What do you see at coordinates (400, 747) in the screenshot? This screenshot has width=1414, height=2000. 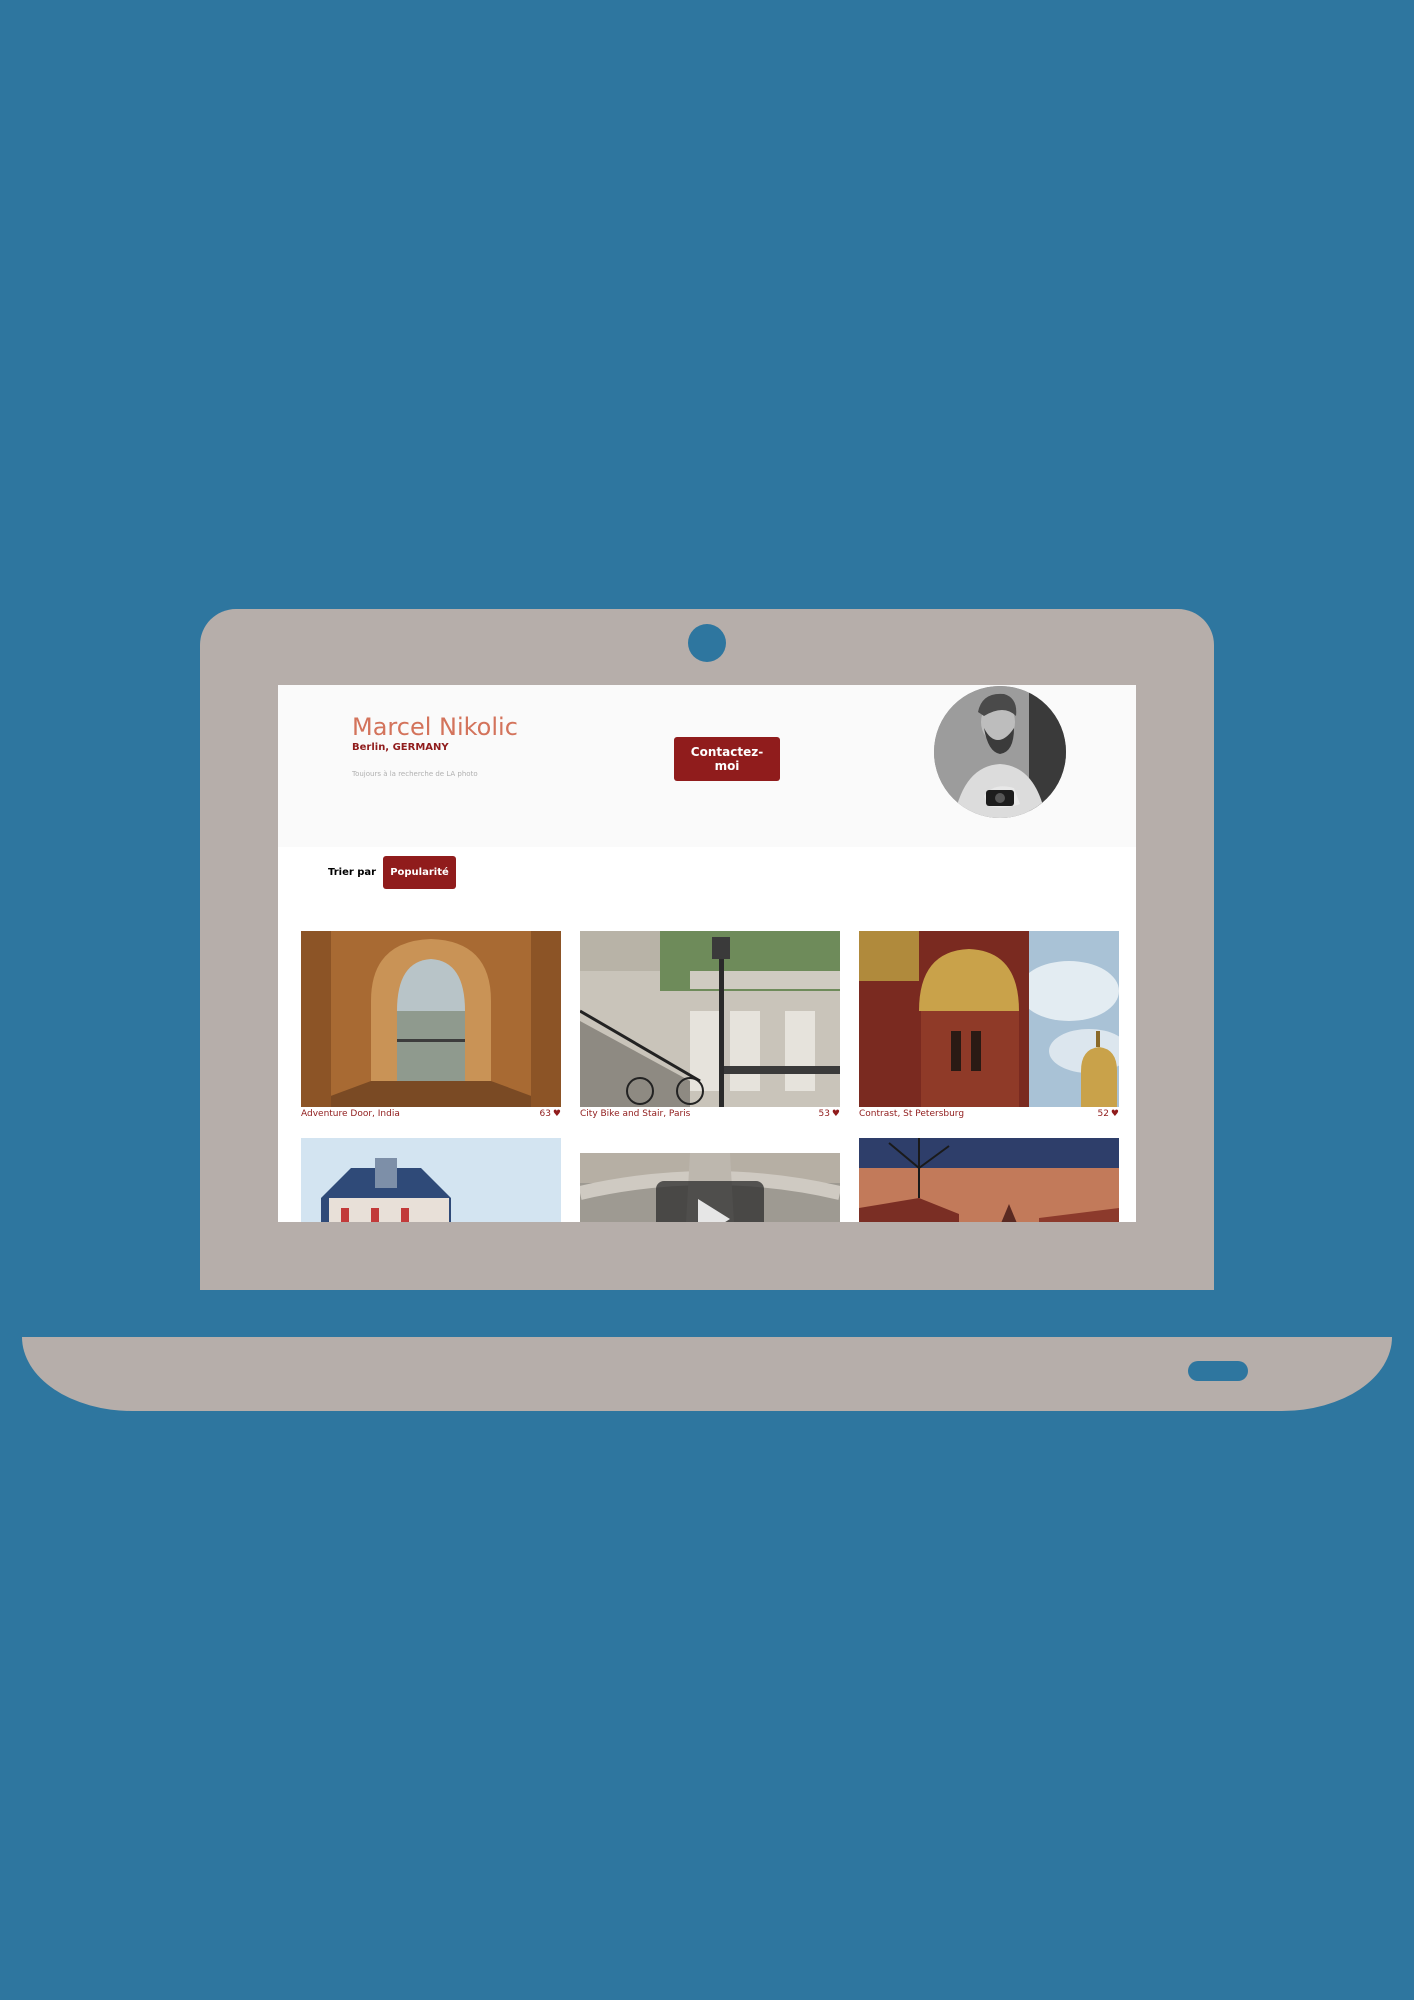 I see `photographer-location: Berlin, GERMANY` at bounding box center [400, 747].